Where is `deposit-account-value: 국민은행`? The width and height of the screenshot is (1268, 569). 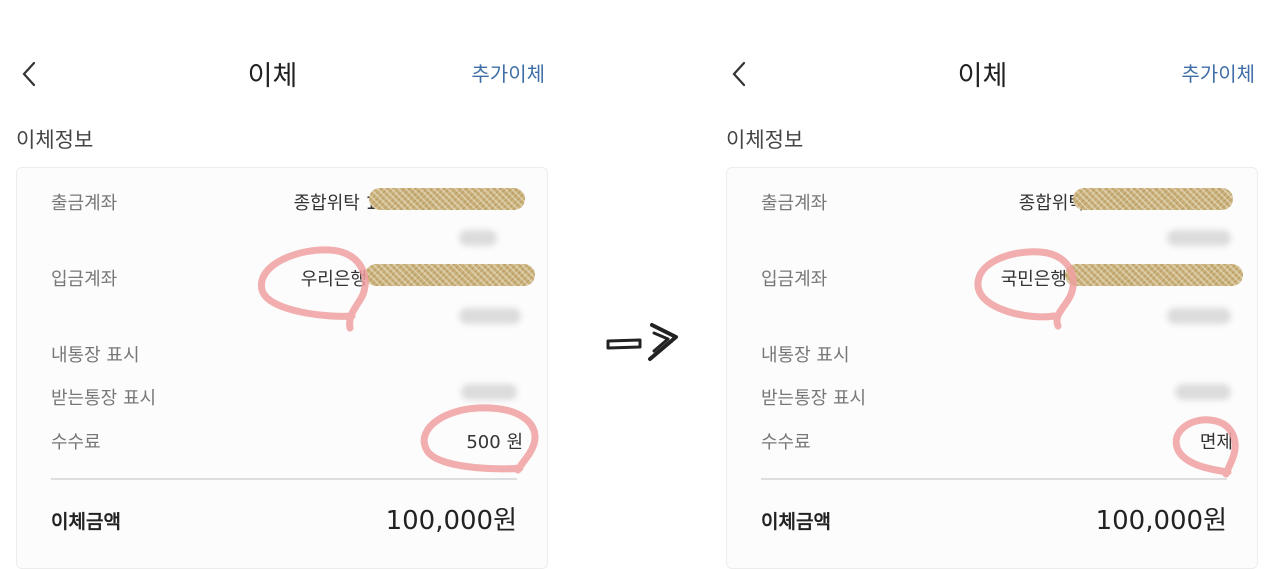
deposit-account-value: 국민은행 is located at coordinates (1033, 279).